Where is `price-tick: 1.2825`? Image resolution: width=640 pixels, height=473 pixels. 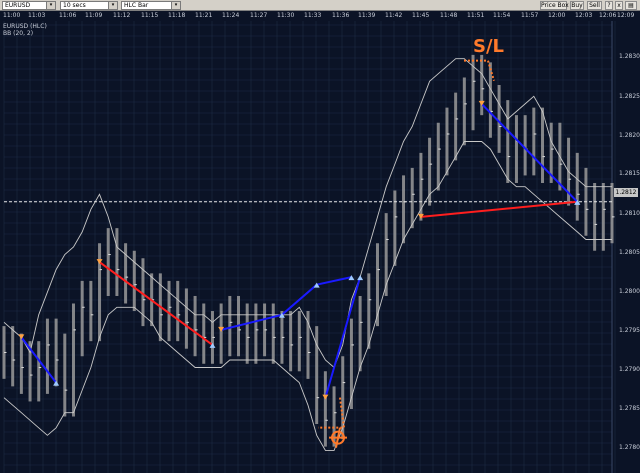 price-tick: 1.2825 is located at coordinates (629, 96).